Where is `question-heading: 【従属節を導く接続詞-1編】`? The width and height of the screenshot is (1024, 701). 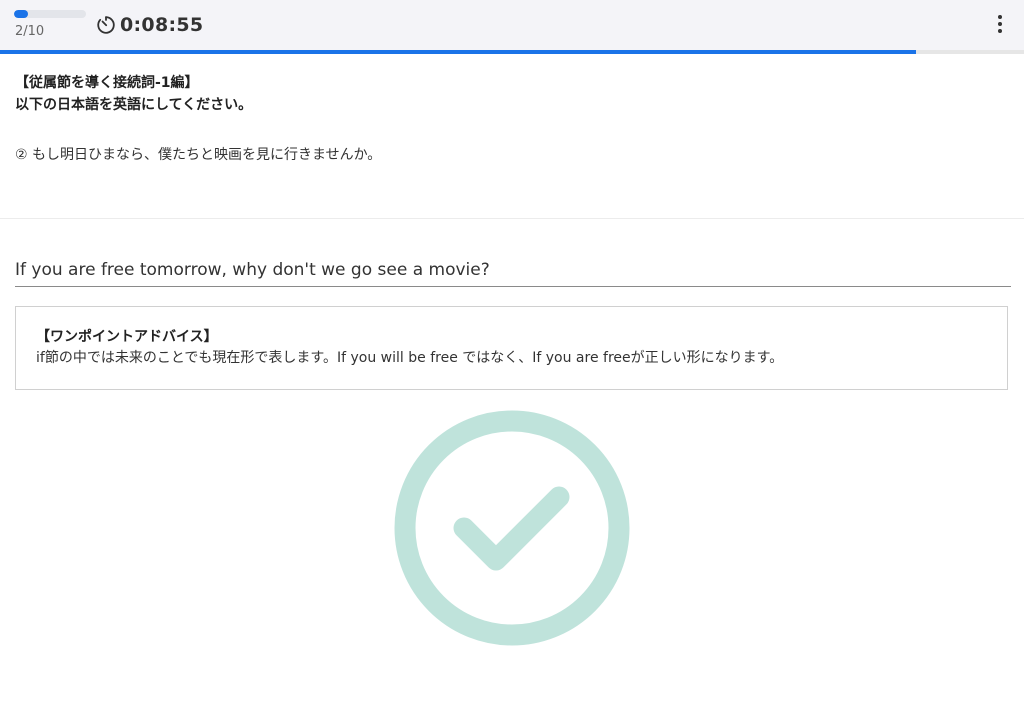
question-heading: 【従属節を導く接続詞-1編】 is located at coordinates (107, 83).